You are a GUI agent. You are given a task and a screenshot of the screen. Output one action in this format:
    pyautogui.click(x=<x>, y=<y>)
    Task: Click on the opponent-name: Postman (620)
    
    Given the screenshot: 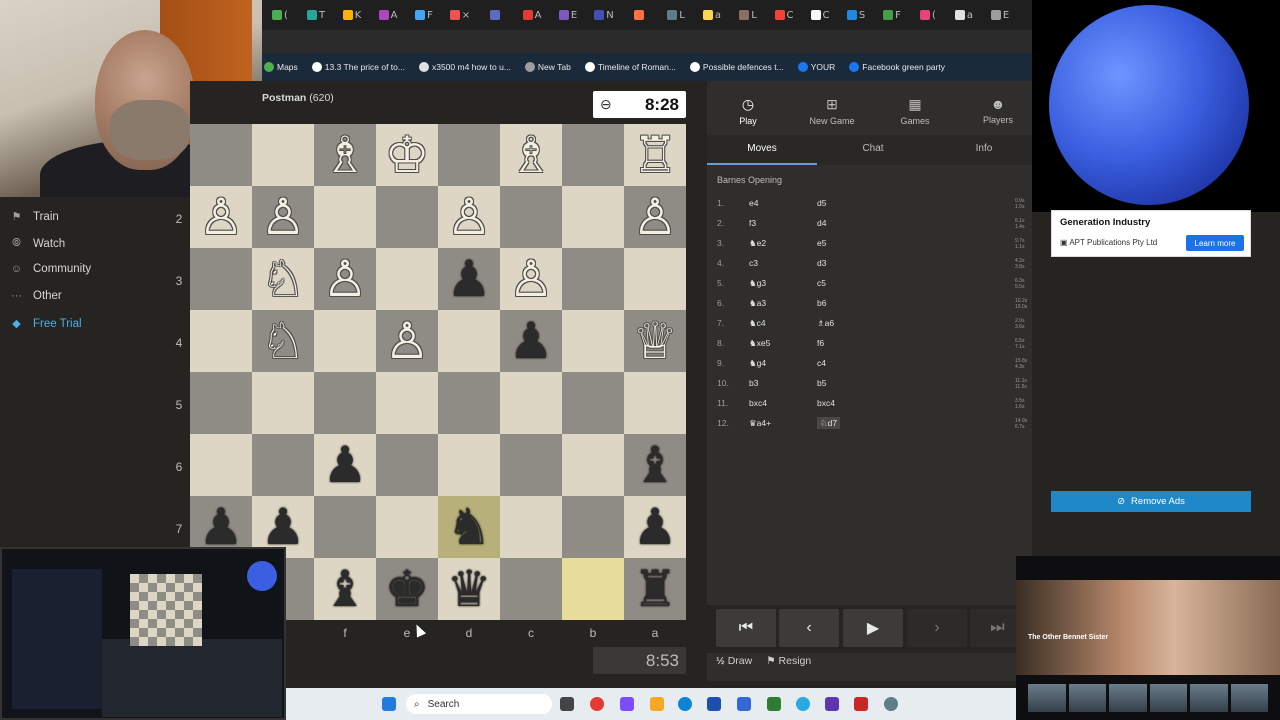 What is the action you would take?
    pyautogui.click(x=298, y=98)
    